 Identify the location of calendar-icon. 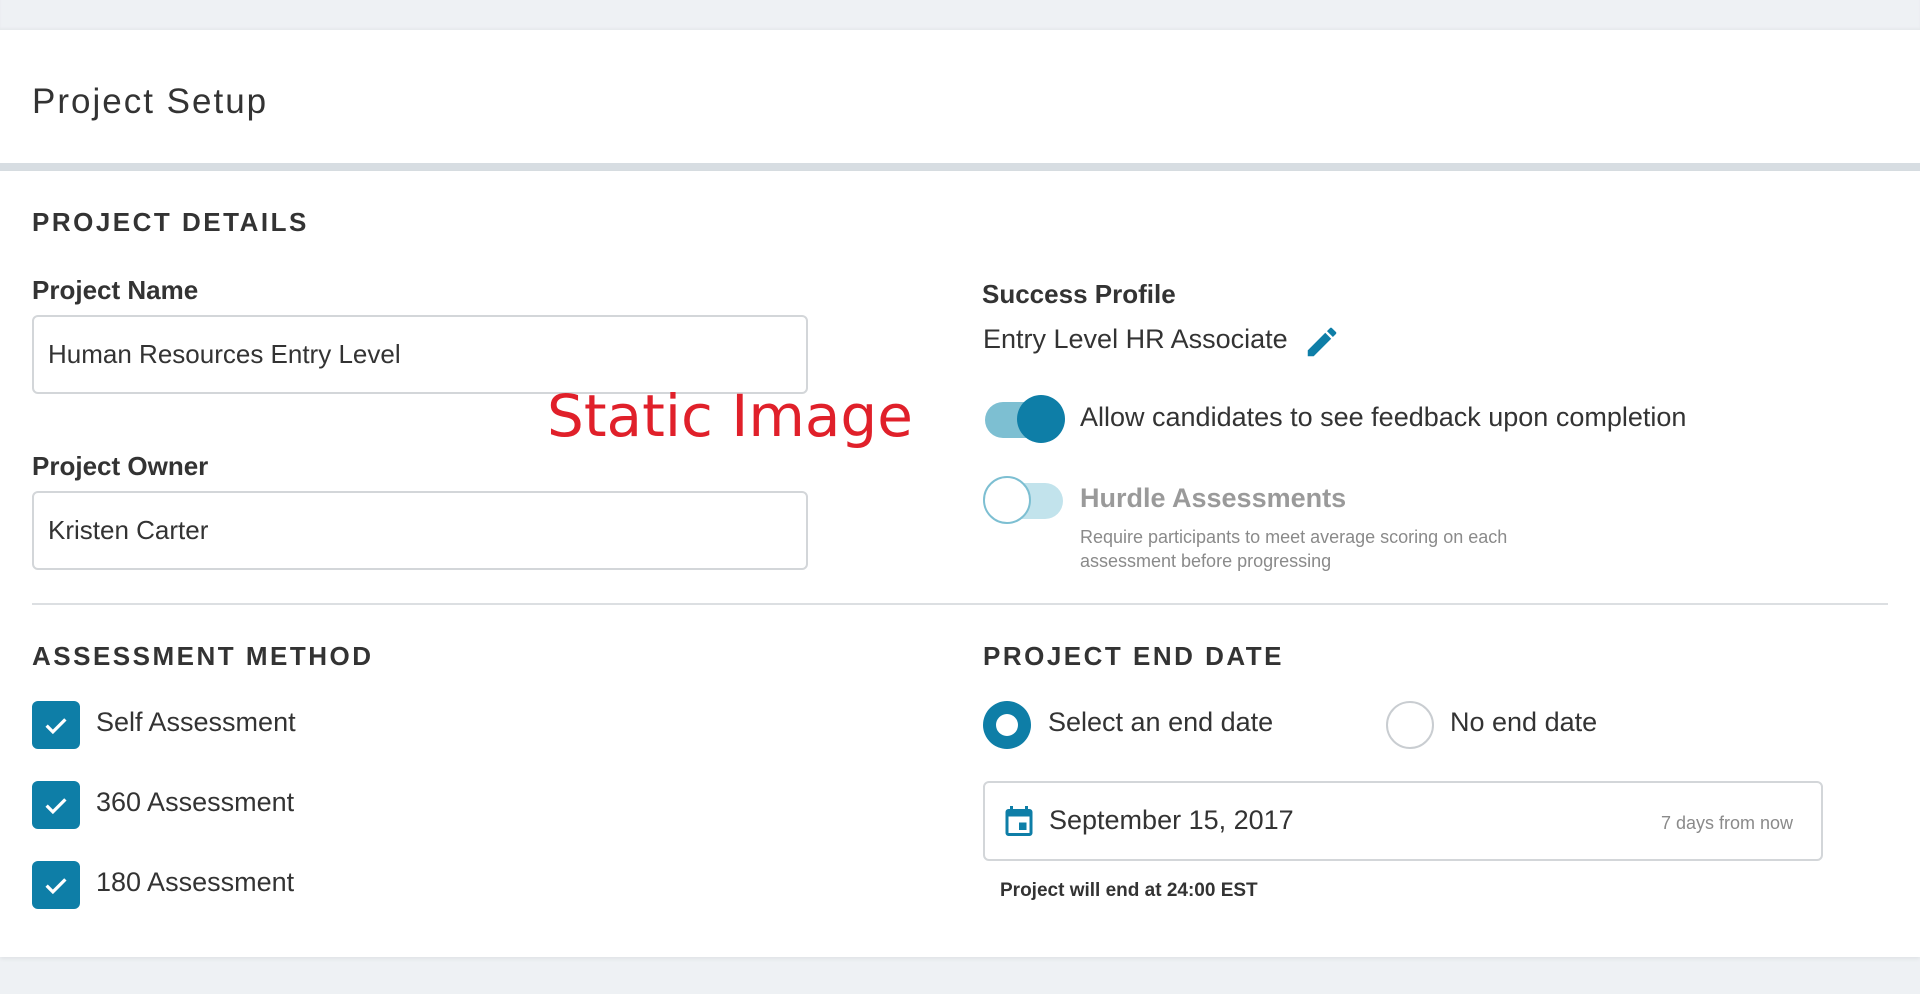
(1019, 821).